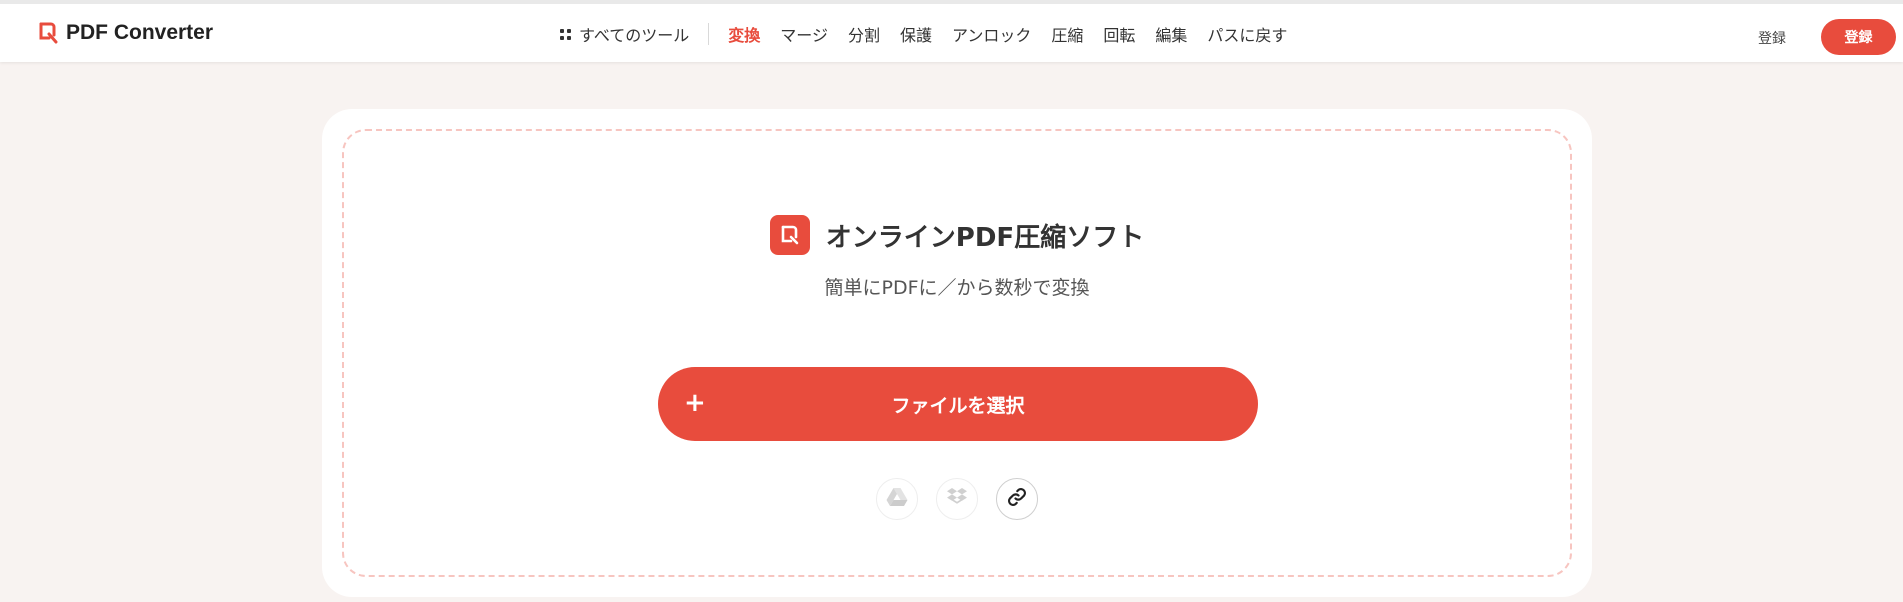  I want to click on nav-item-convert: 変換, so click(744, 34).